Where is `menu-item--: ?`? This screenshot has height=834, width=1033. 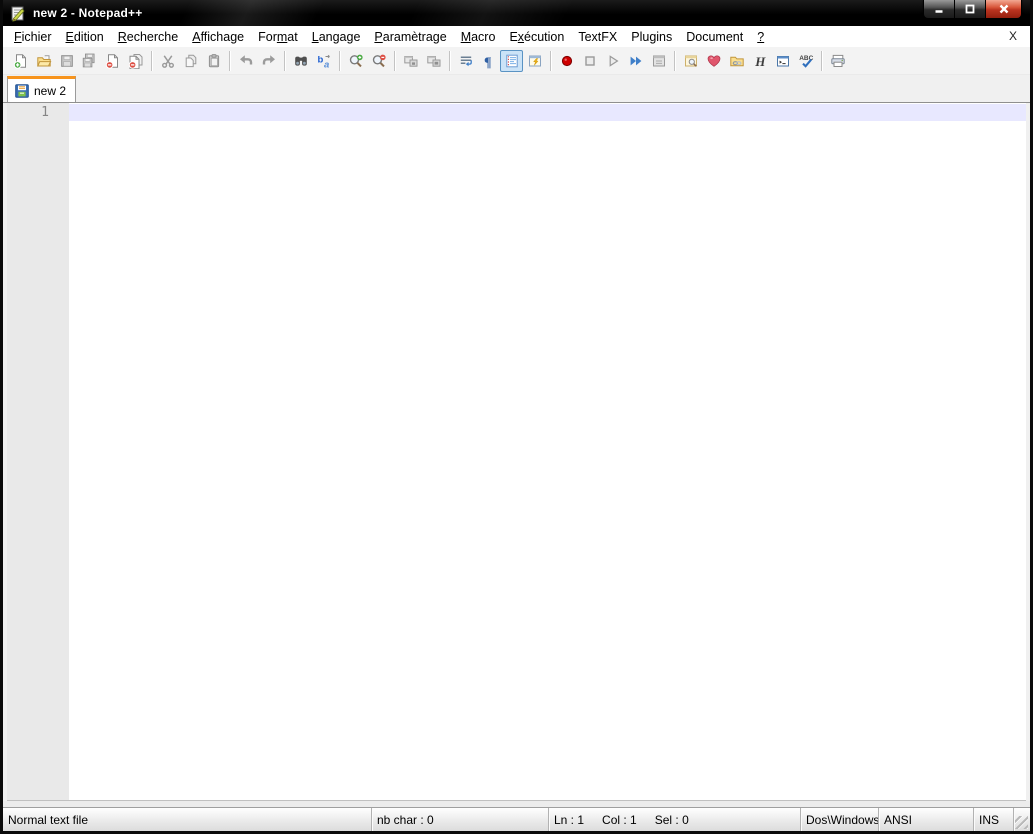 menu-item--: ? is located at coordinates (760, 37).